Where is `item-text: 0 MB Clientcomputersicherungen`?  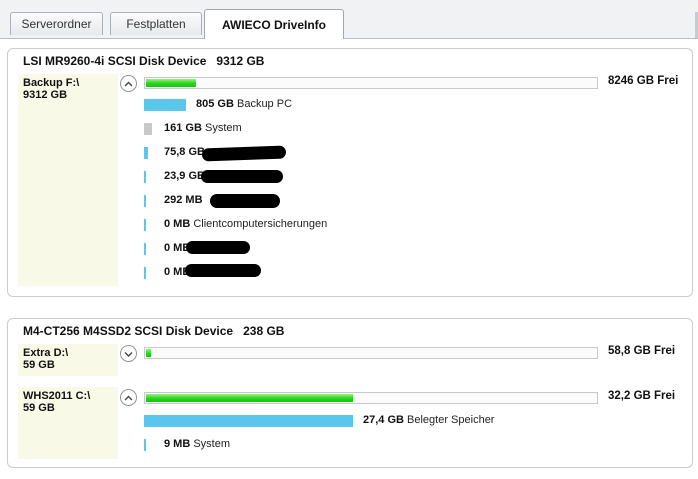
item-text: 0 MB Clientcomputersicherungen is located at coordinates (245, 224).